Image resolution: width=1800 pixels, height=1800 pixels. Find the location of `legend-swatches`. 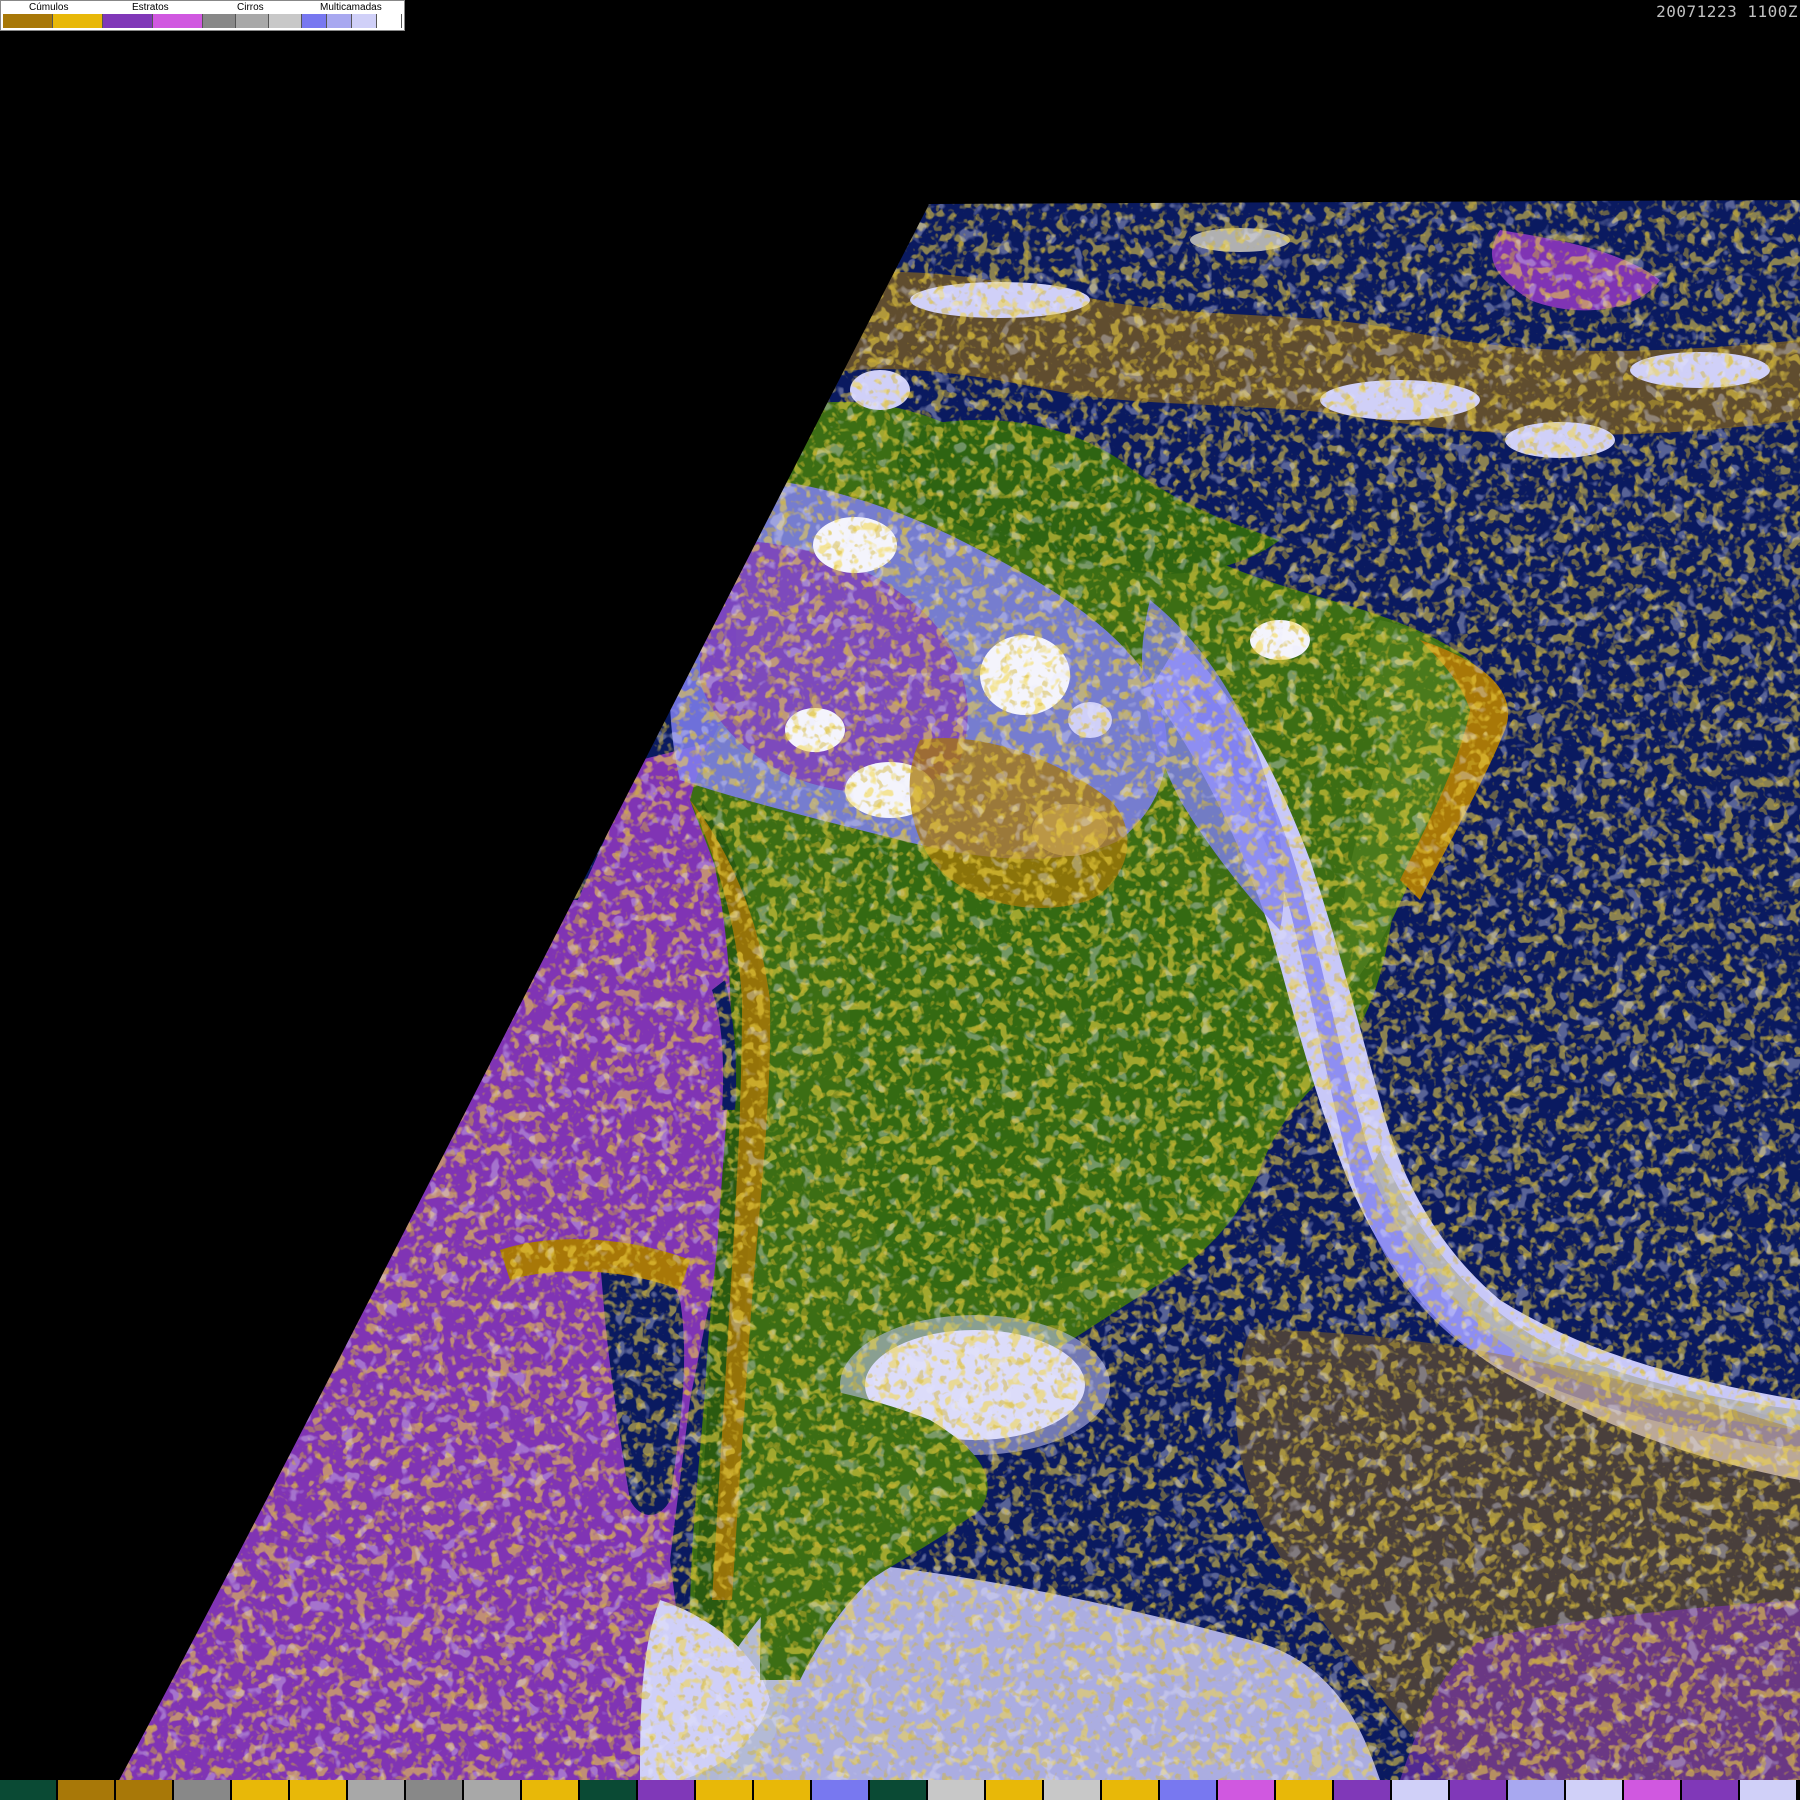

legend-swatches is located at coordinates (202, 21).